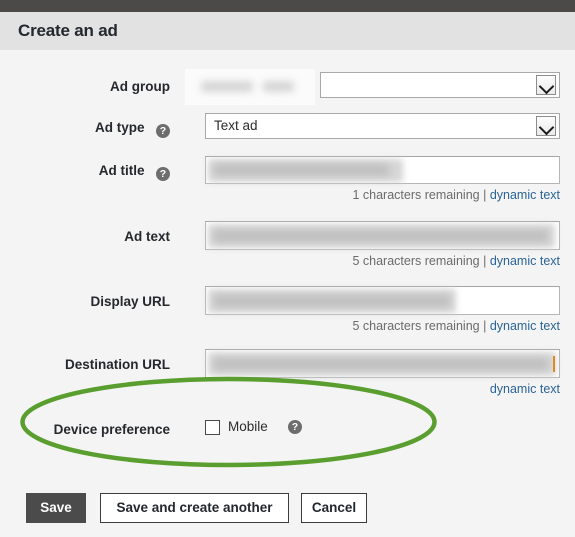 The image size is (575, 537). What do you see at coordinates (194, 508) in the screenshot?
I see `save-and-create-another-button: Save and create another` at bounding box center [194, 508].